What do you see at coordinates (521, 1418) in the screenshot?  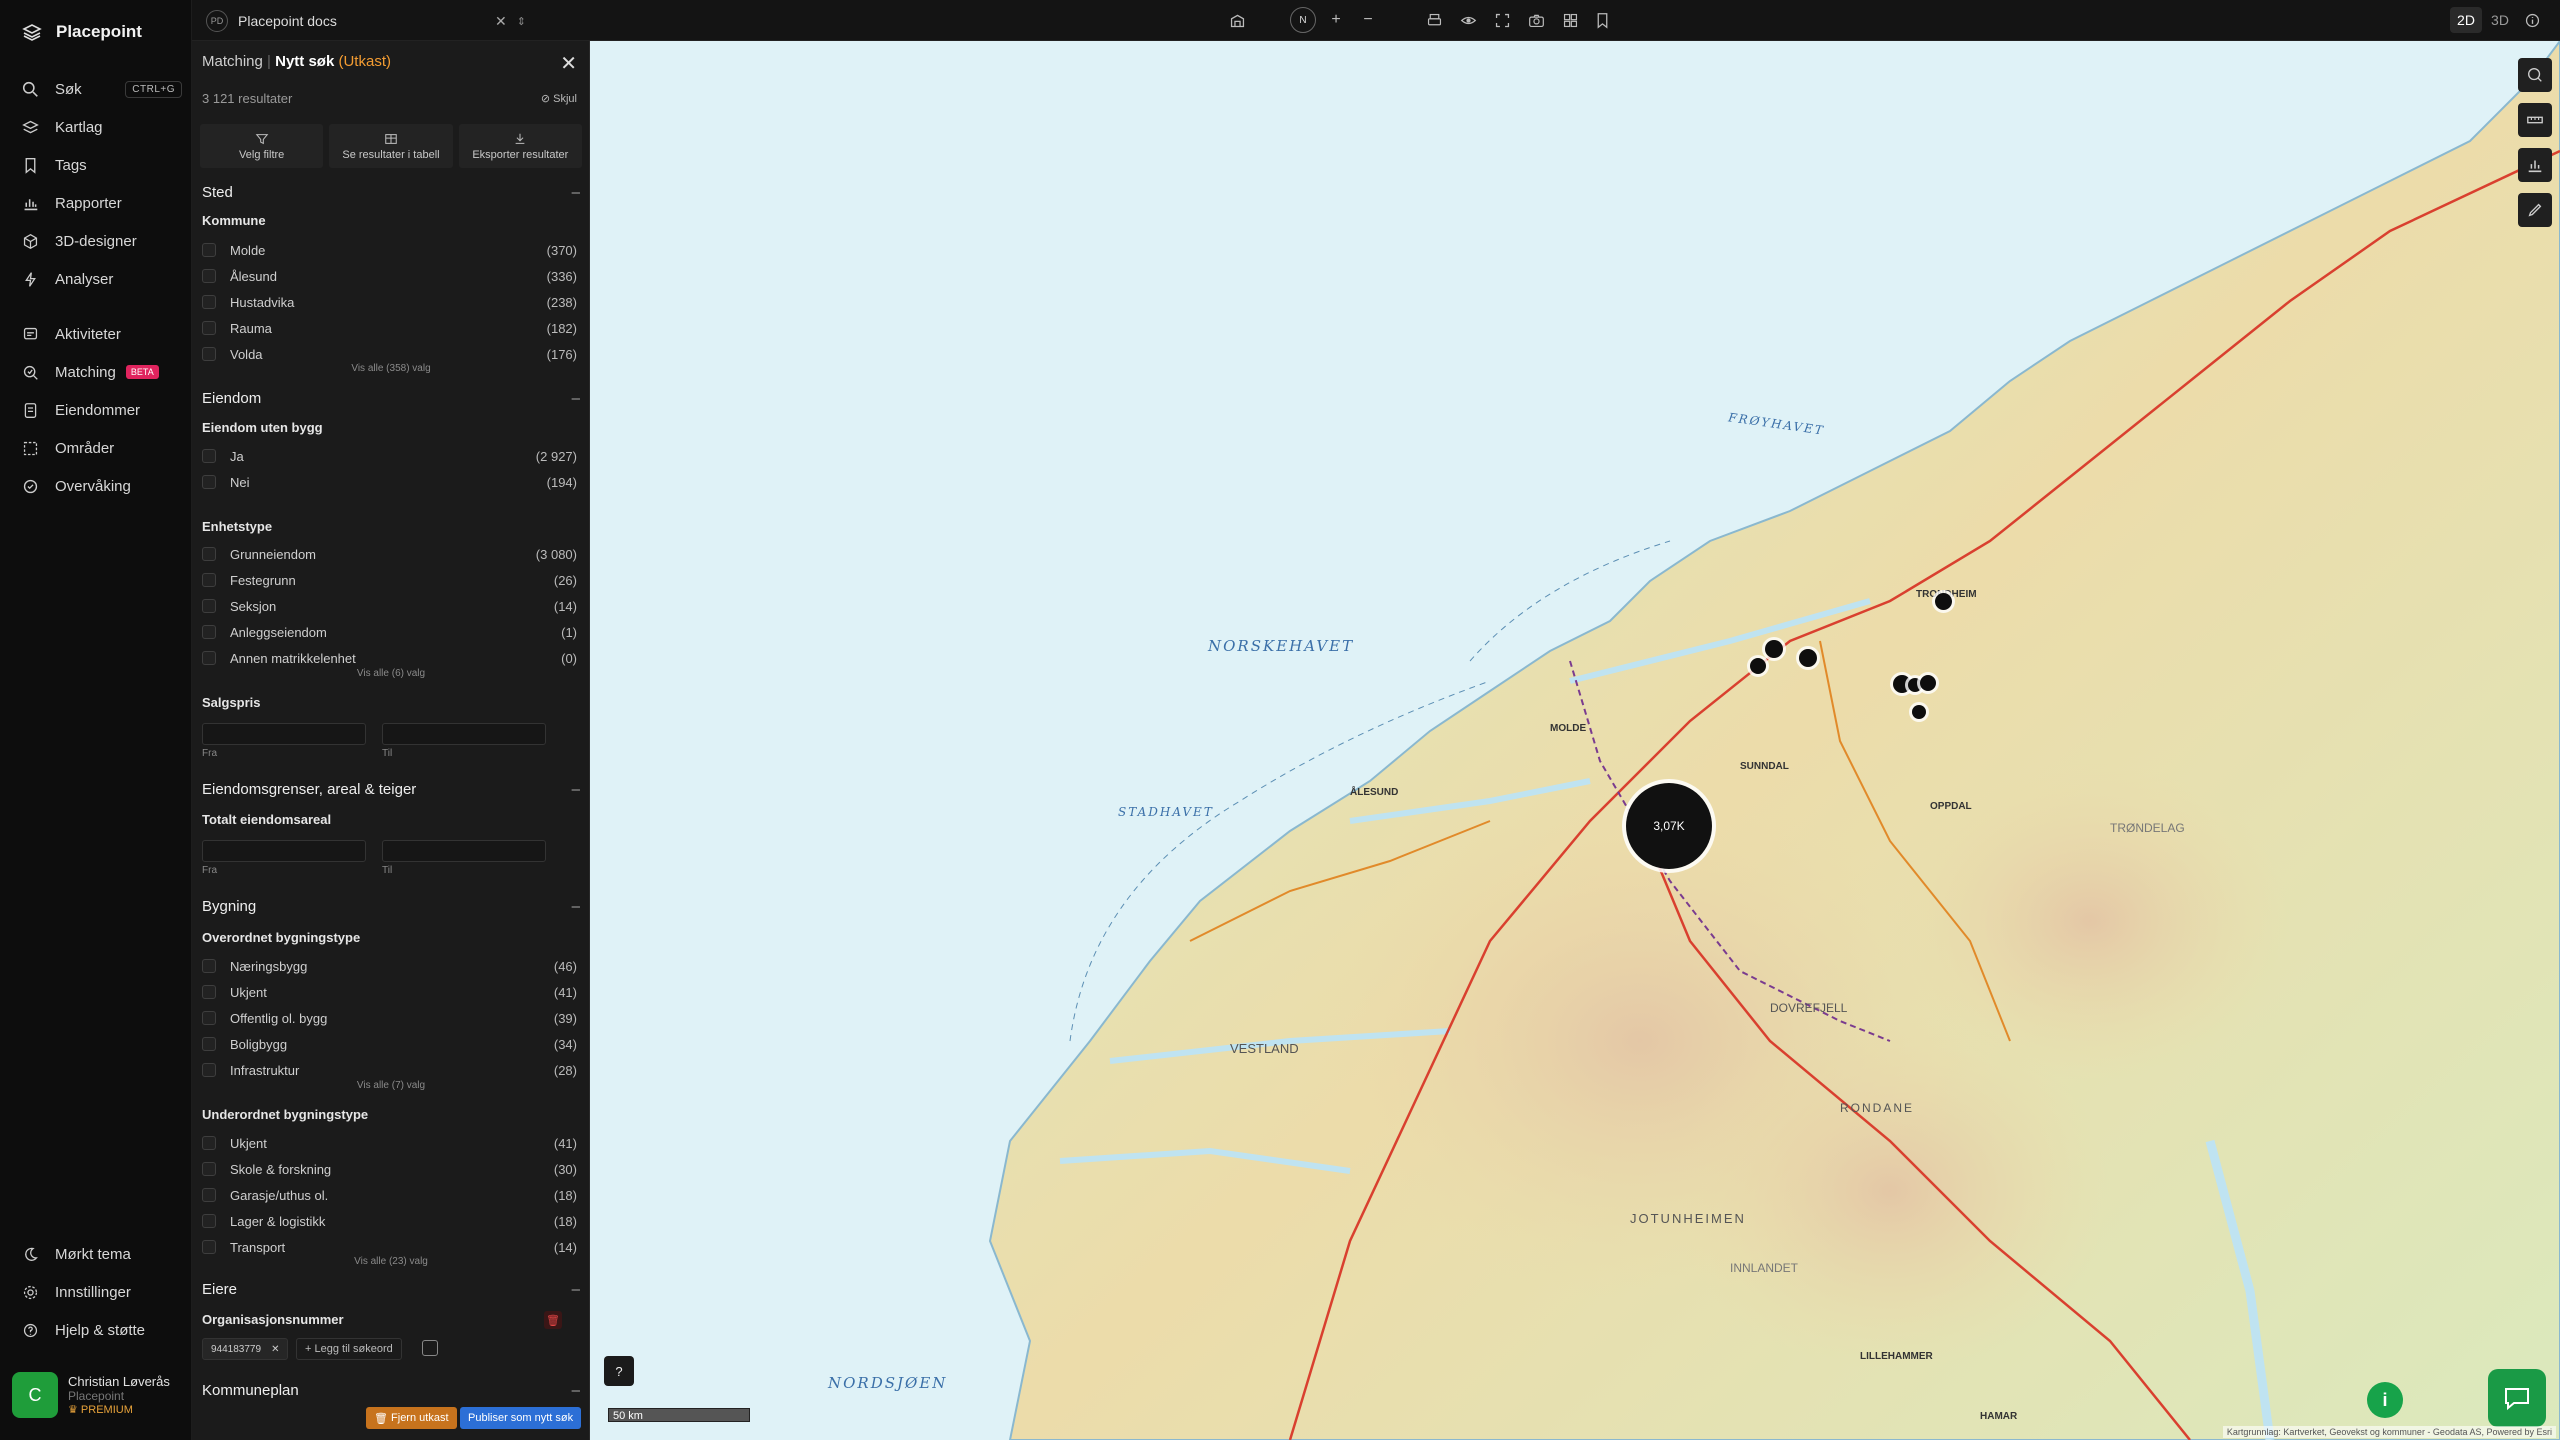 I see `publish-button: Publiser som nytt søk` at bounding box center [521, 1418].